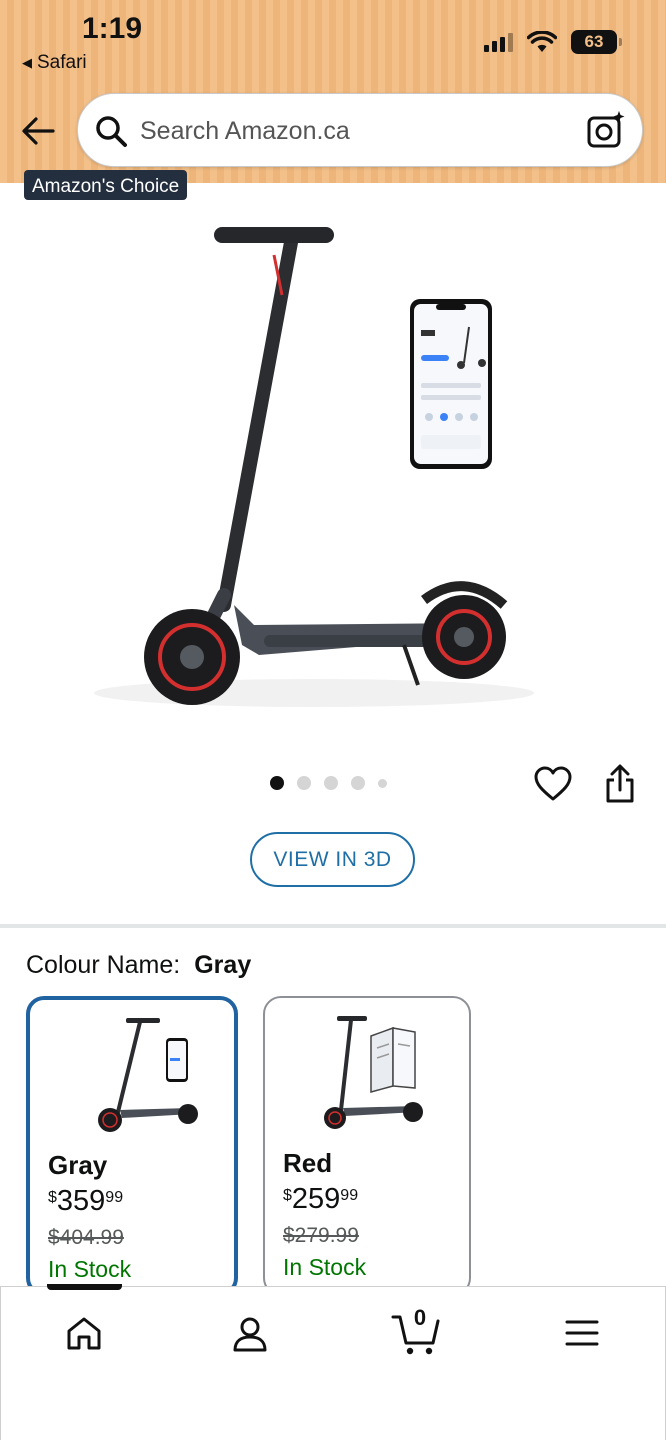 The image size is (666, 1440). I want to click on account-icon, so click(250, 1334).